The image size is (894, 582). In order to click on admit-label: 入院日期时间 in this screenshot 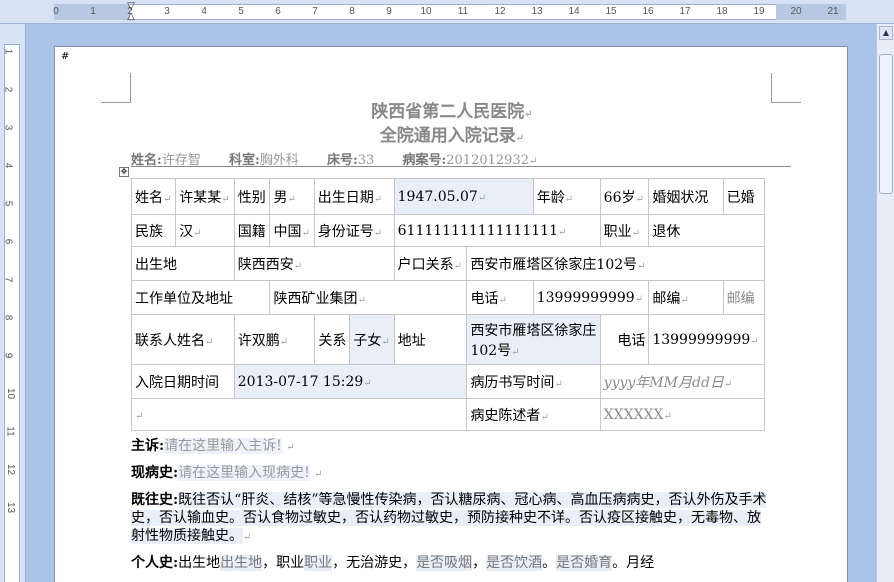, I will do `click(183, 381)`.